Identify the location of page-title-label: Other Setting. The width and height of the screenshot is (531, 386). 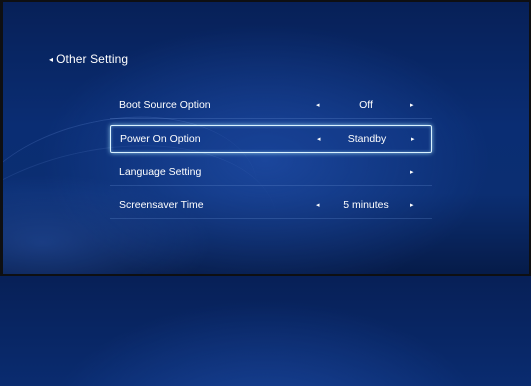
(92, 59).